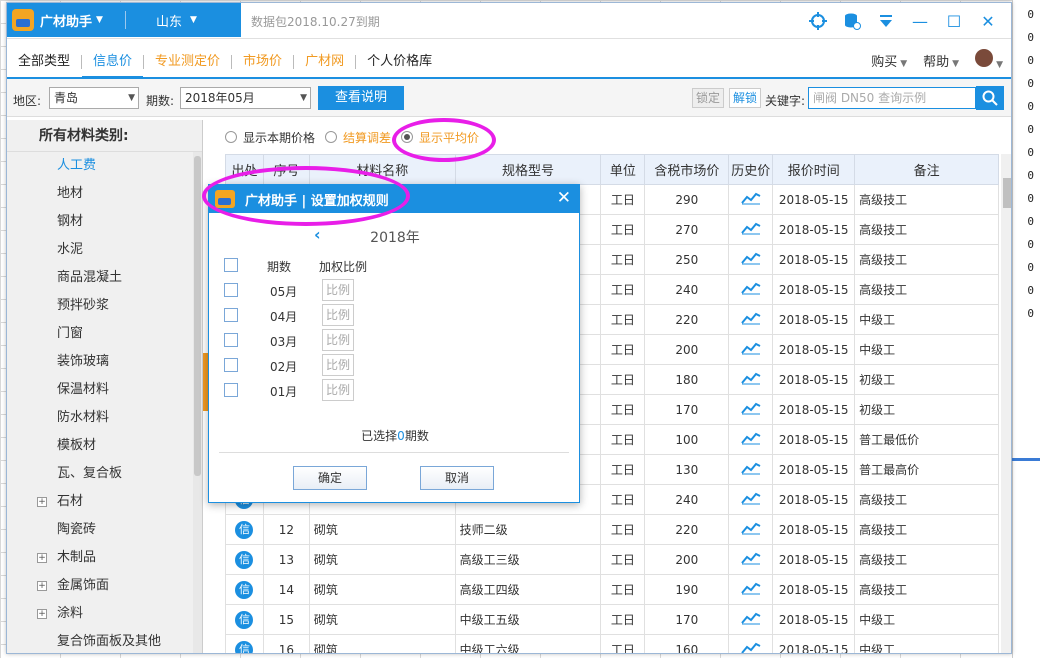  What do you see at coordinates (193, 20) in the screenshot?
I see `chevron-down-icon: ▼` at bounding box center [193, 20].